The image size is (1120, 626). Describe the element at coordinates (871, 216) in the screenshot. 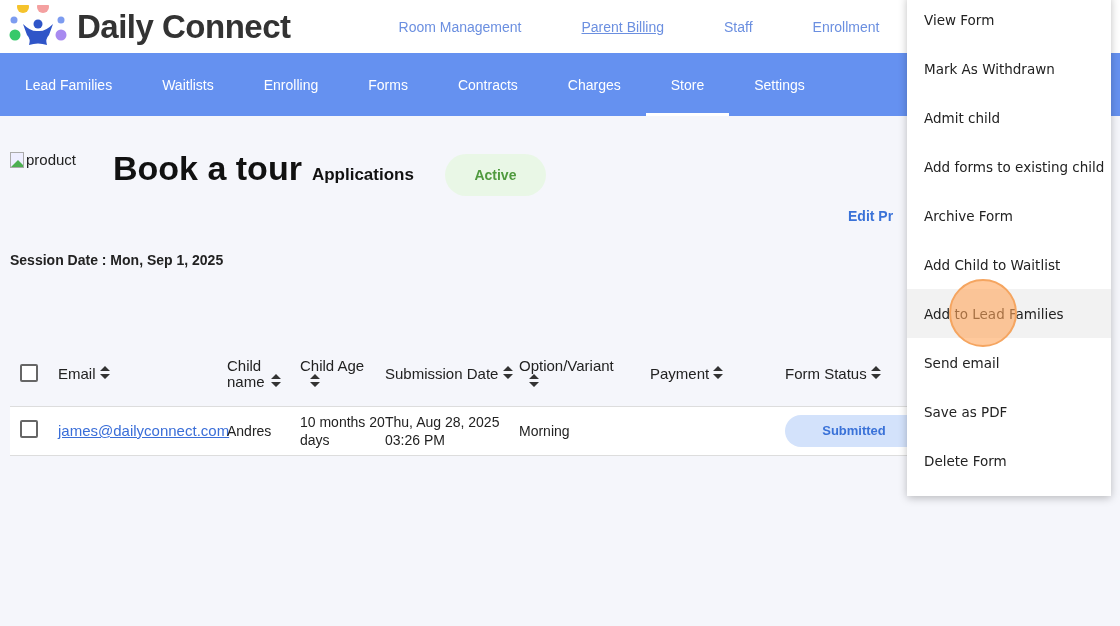

I see `edit-link: Edit Pr` at that location.